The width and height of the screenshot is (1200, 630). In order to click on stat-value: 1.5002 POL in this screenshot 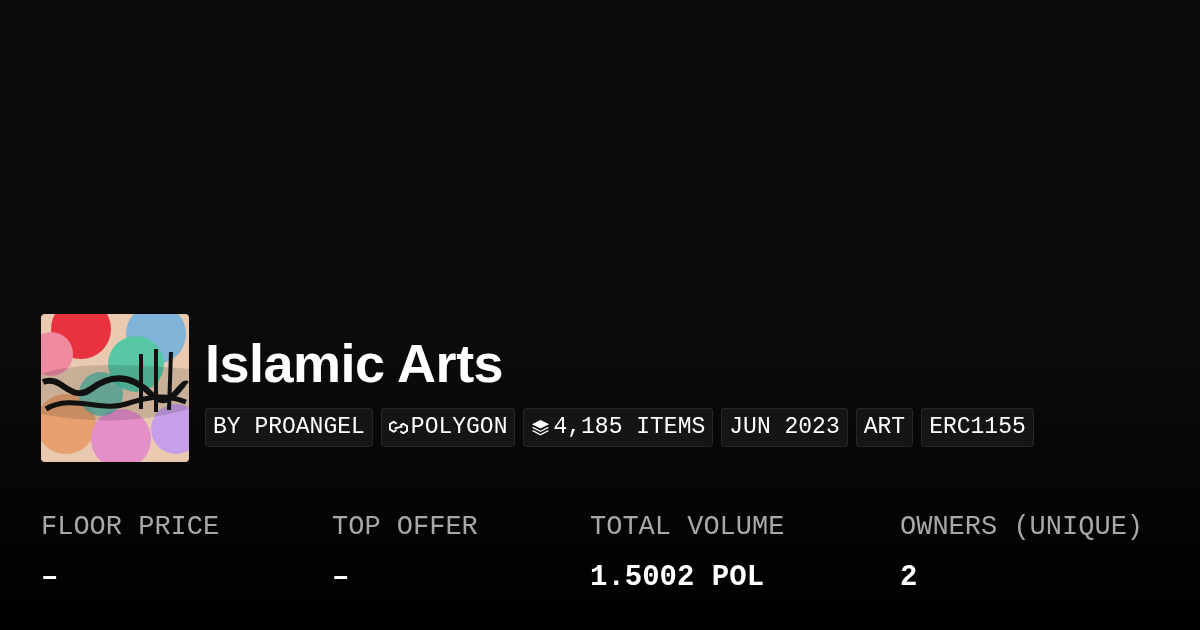, I will do `click(678, 577)`.